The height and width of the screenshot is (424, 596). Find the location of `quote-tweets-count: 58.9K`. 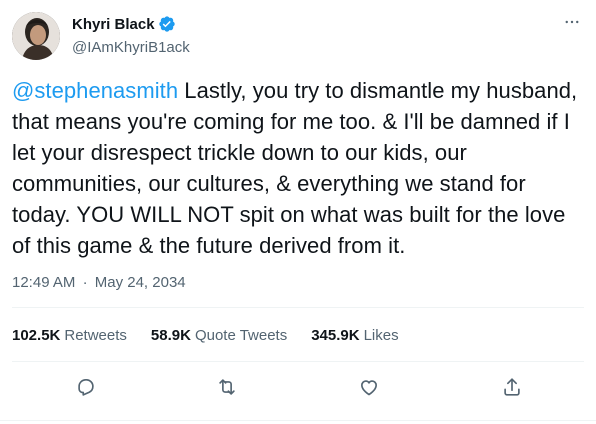

quote-tweets-count: 58.9K is located at coordinates (170, 335).